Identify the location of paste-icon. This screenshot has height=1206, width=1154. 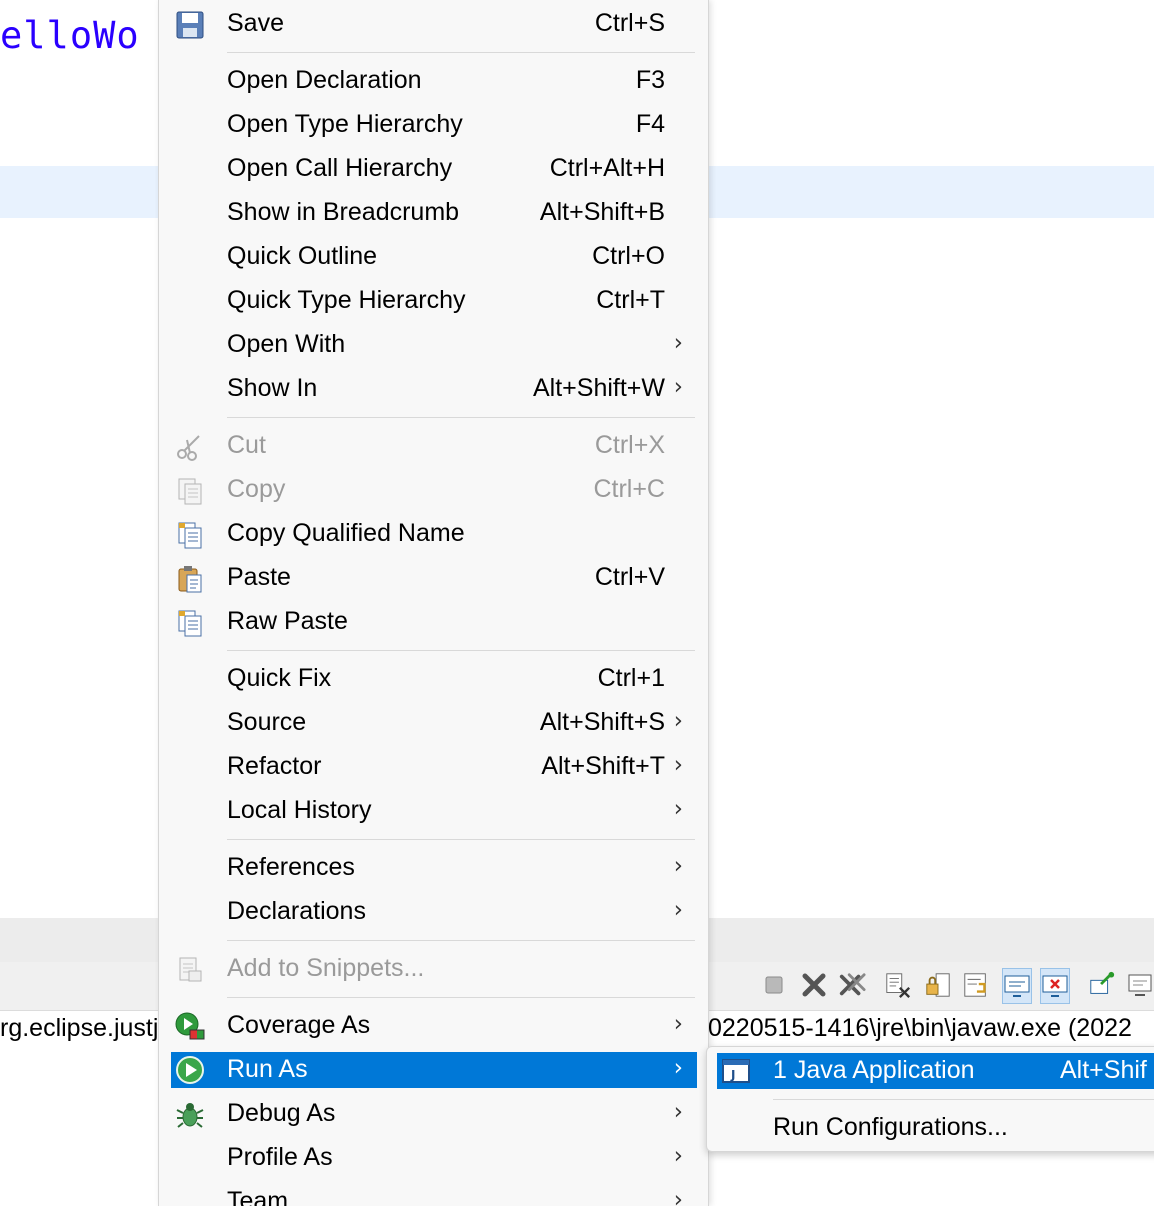
(190, 579).